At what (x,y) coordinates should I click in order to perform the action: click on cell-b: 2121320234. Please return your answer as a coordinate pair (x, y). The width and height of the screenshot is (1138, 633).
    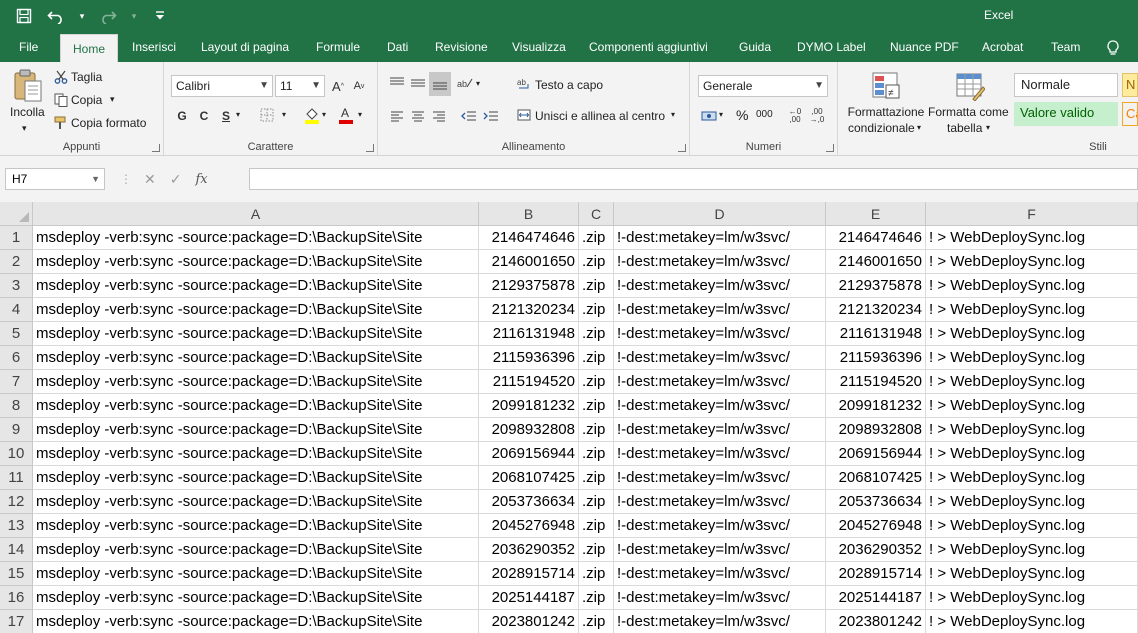
    Looking at the image, I should click on (529, 310).